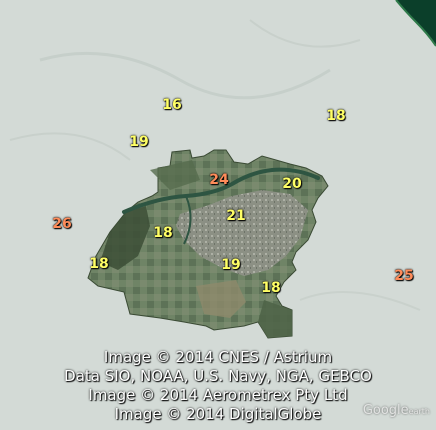  I want to click on label-25: 25, so click(404, 276).